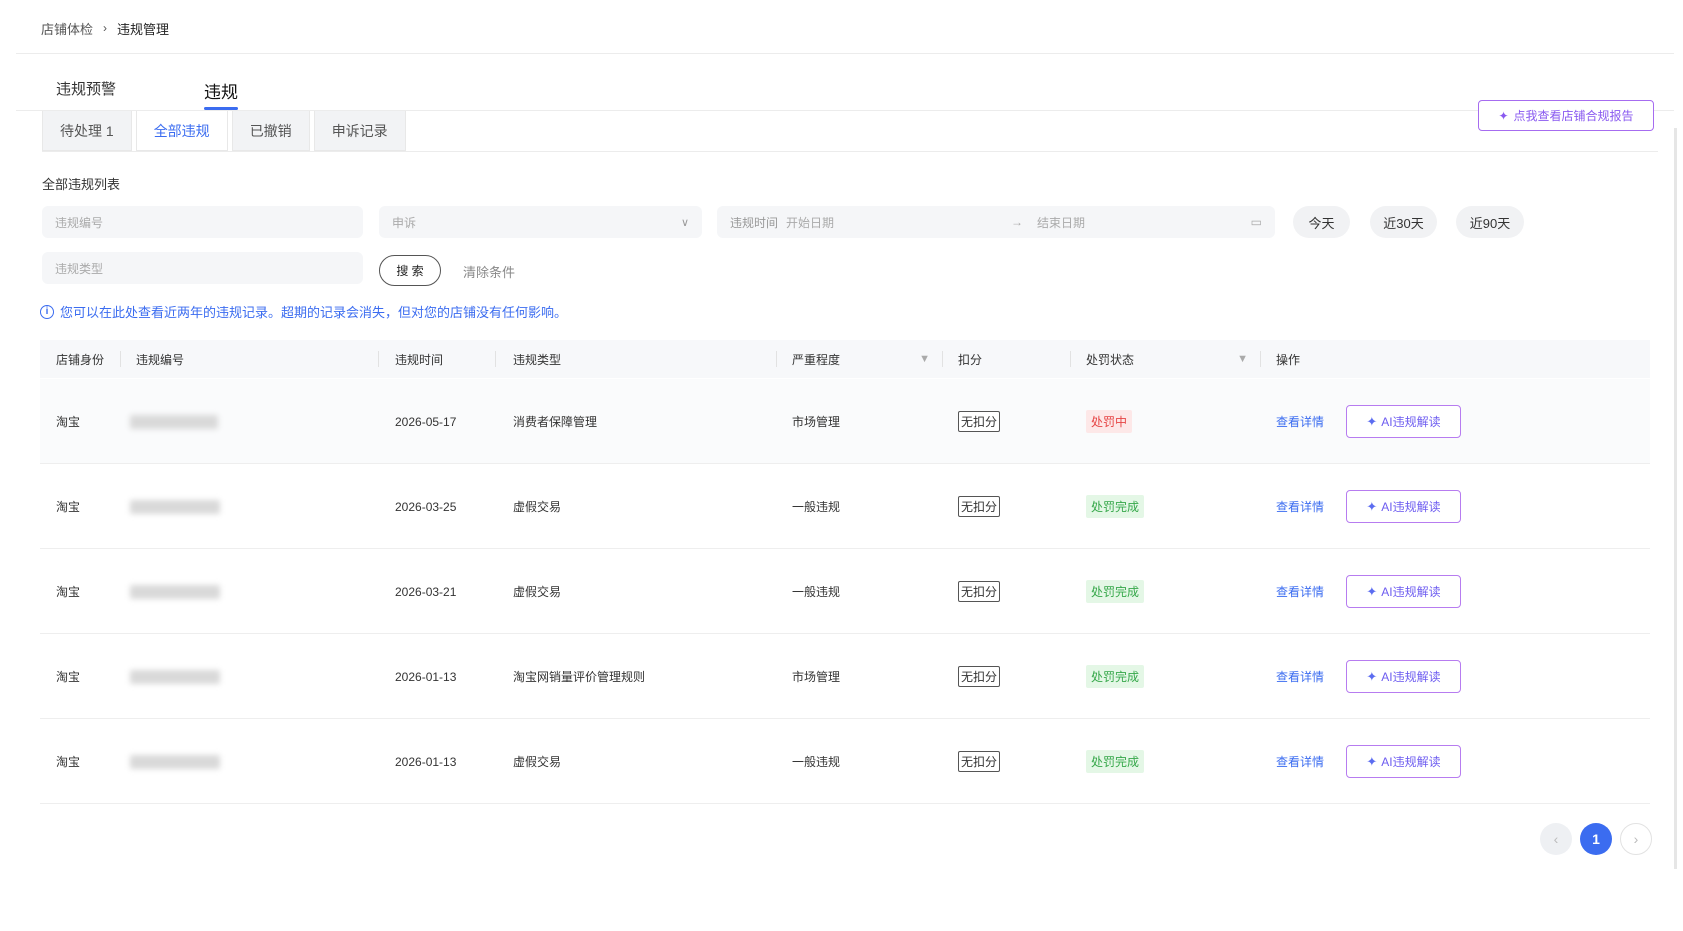 This screenshot has width=1683, height=931. Describe the element at coordinates (87, 131) in the screenshot. I see `tab-pending: 待处理 1` at that location.